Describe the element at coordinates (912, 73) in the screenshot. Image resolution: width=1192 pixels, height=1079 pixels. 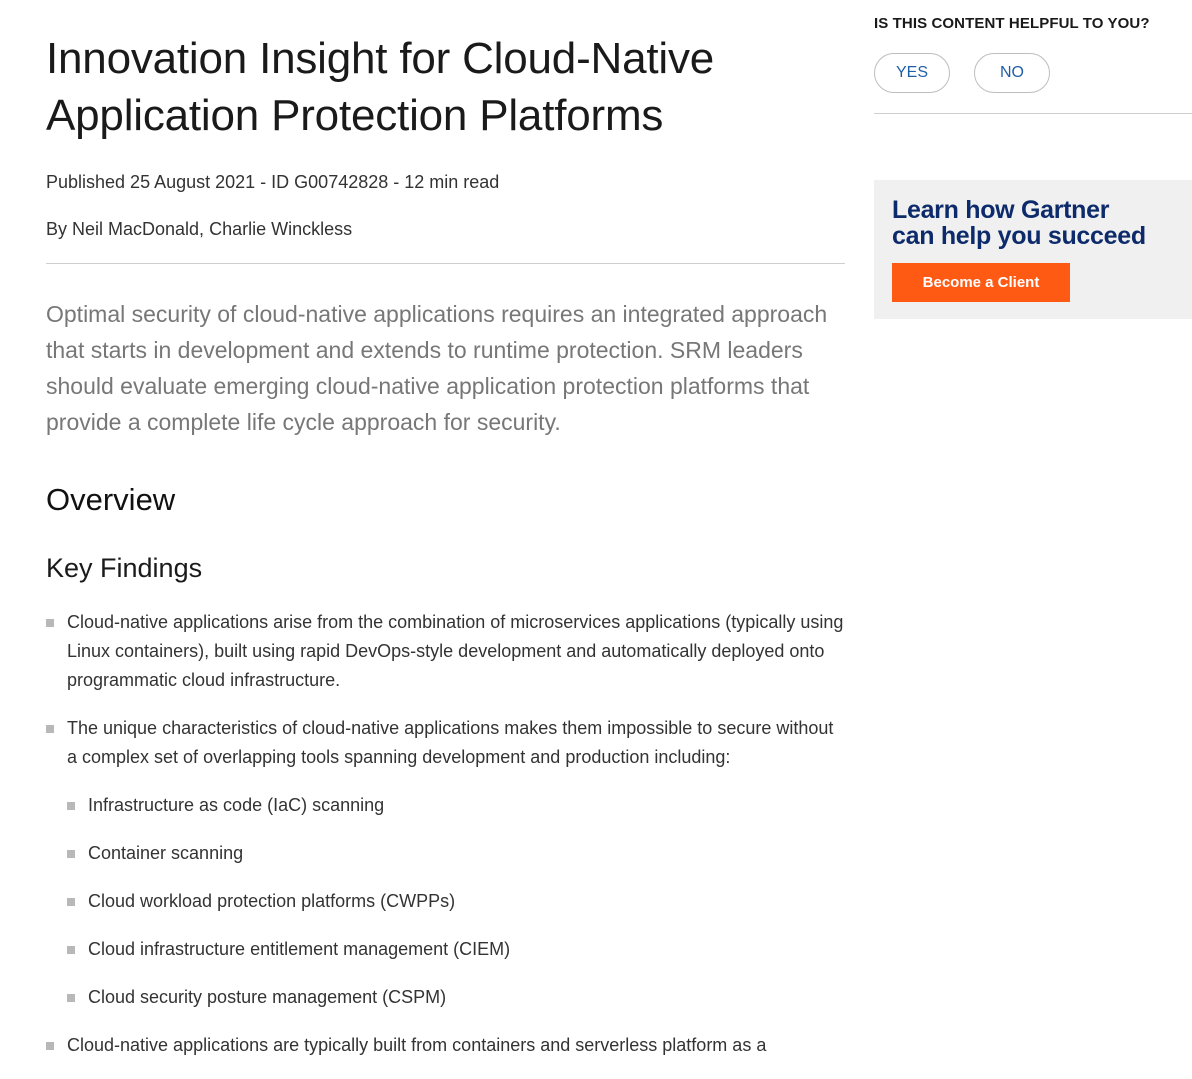
I see `feedback-yes-button: YES` at that location.